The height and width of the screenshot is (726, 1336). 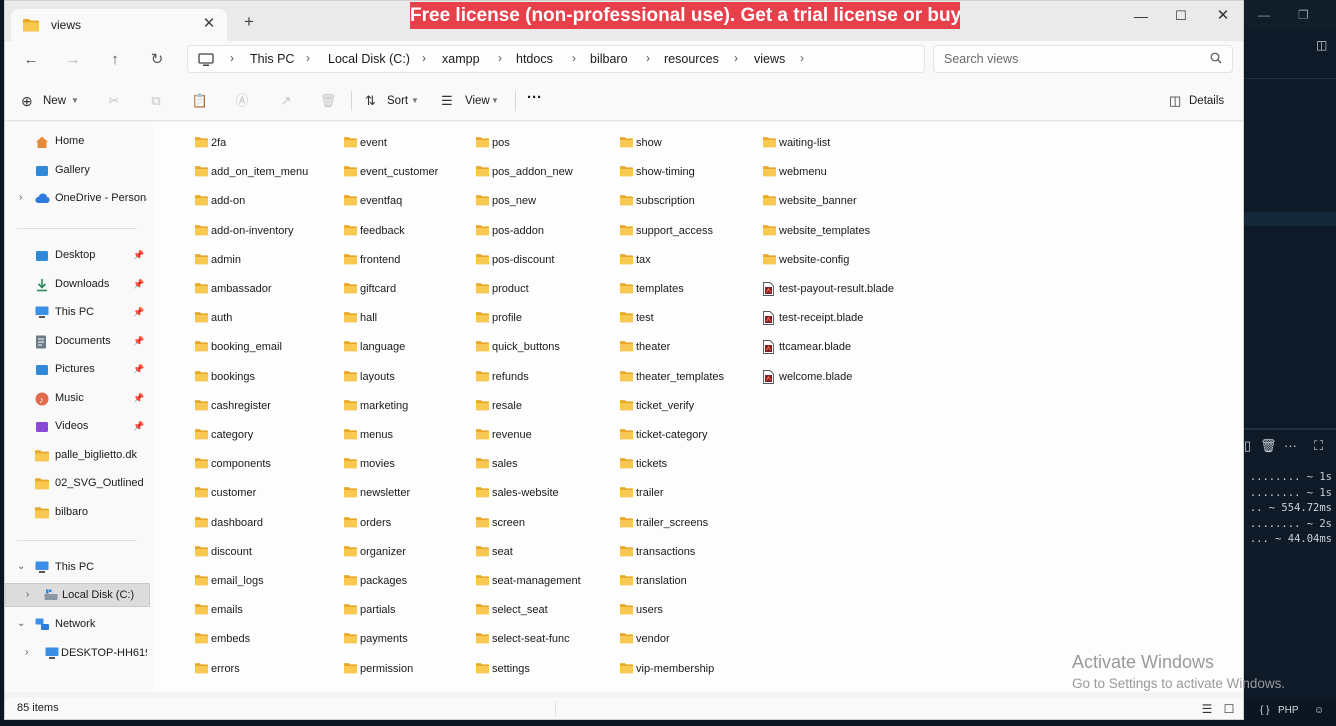 I want to click on tiles-view-icon: ☐, so click(x=1229, y=709).